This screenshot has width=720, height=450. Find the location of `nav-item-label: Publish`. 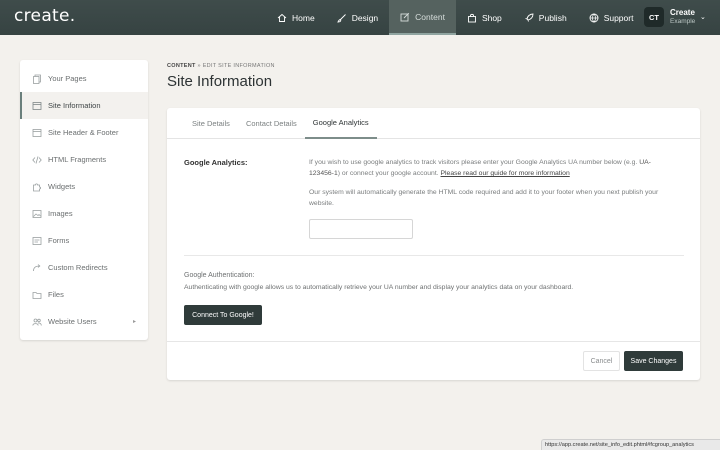

nav-item-label: Publish is located at coordinates (552, 17).